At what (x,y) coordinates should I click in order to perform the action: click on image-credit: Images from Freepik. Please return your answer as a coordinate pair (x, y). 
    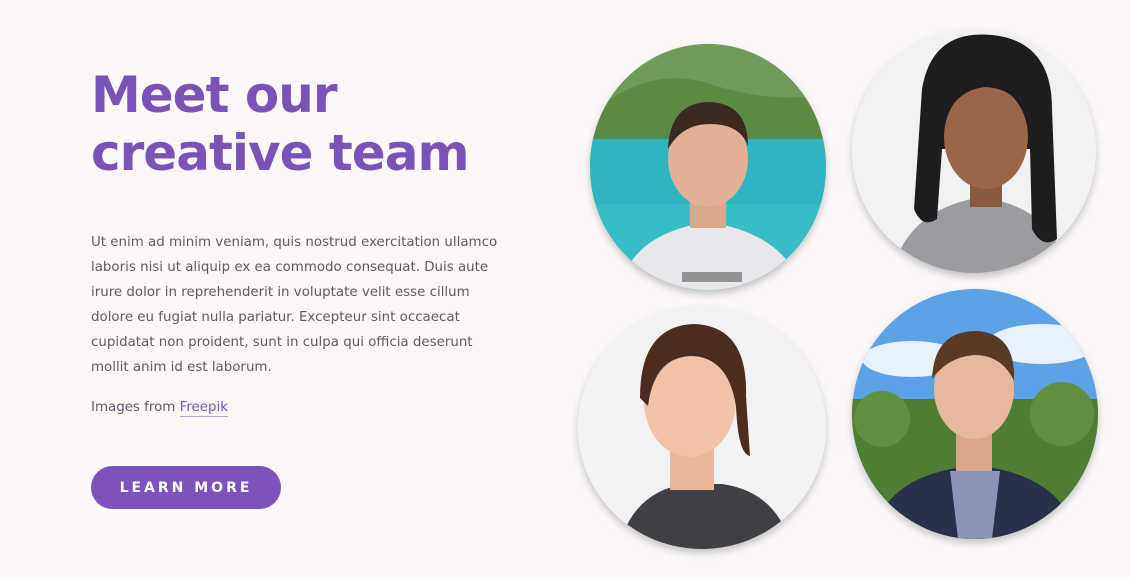
    Looking at the image, I should click on (301, 408).